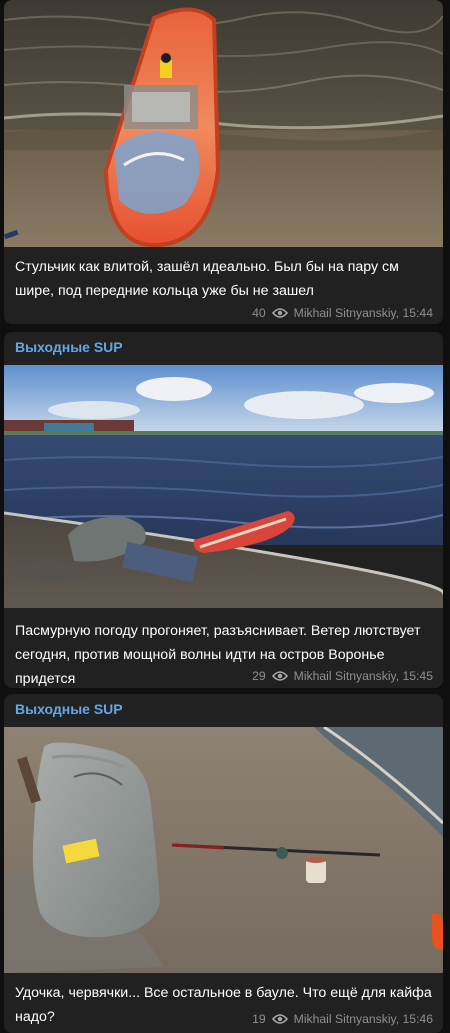  I want to click on message-meta: 19 Mikhail Sitnyanskiy, 15:46, so click(342, 1019).